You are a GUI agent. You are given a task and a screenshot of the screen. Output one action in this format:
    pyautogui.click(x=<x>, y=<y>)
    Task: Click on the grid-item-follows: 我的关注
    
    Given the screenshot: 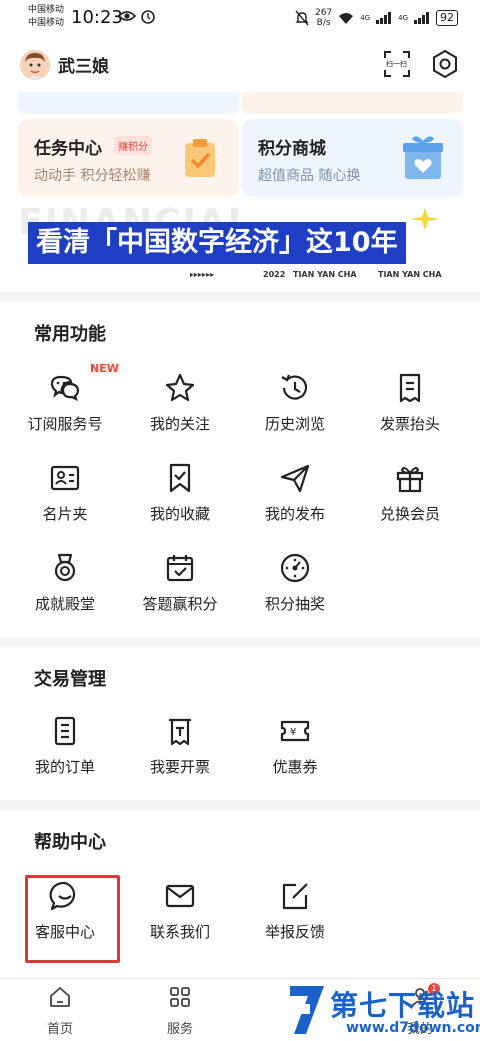 What is the action you would take?
    pyautogui.click(x=180, y=412)
    